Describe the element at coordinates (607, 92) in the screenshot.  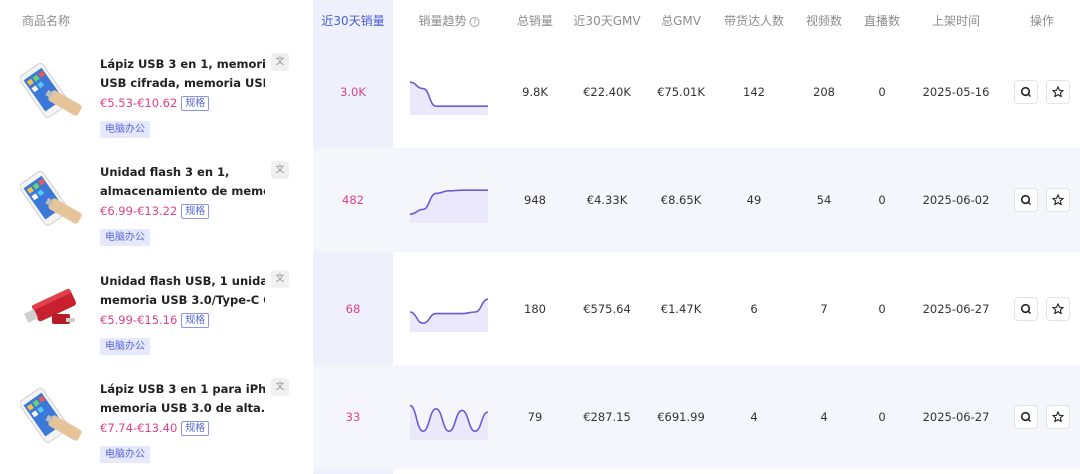
I see `gmv-30d-value: €22.40K` at that location.